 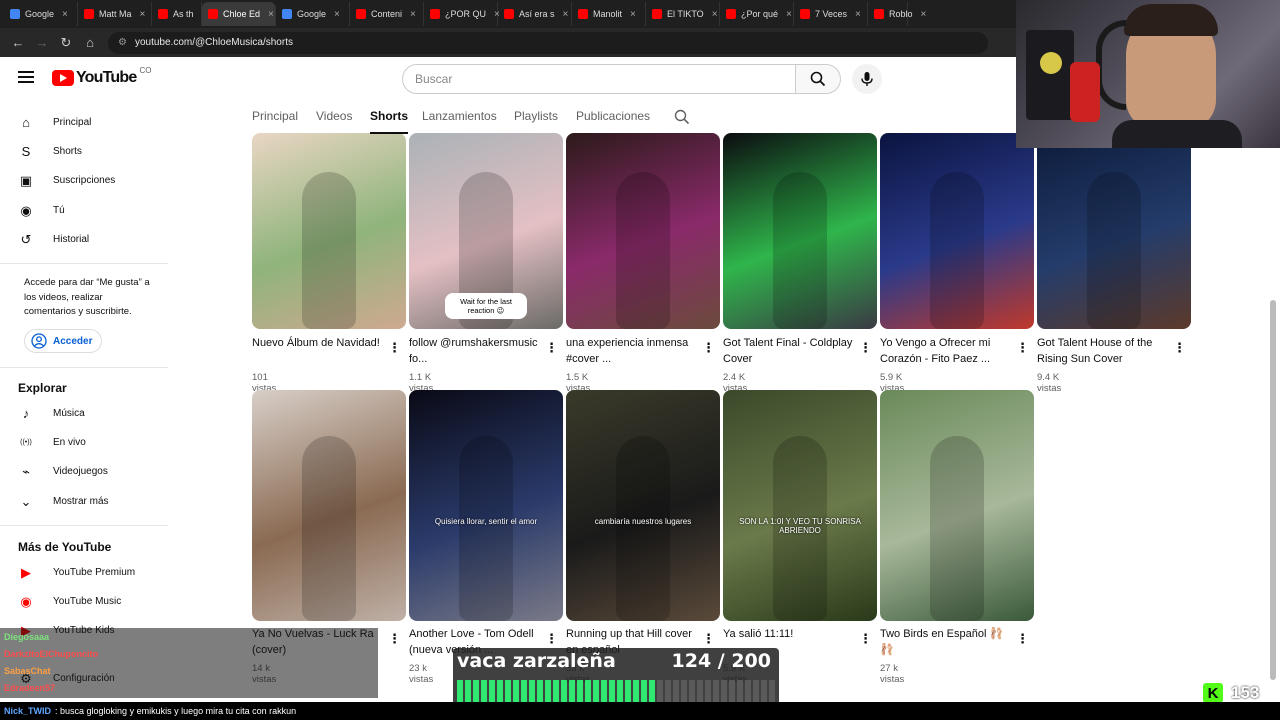 I want to click on browser-tab: Conteni ×, so click(x=387, y=14).